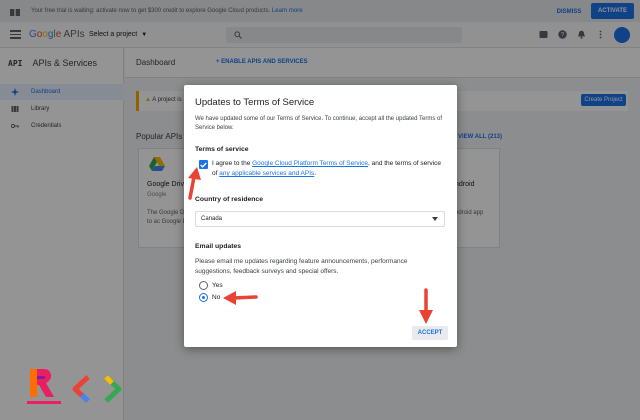  What do you see at coordinates (320, 219) in the screenshot?
I see `country-select: Canada` at bounding box center [320, 219].